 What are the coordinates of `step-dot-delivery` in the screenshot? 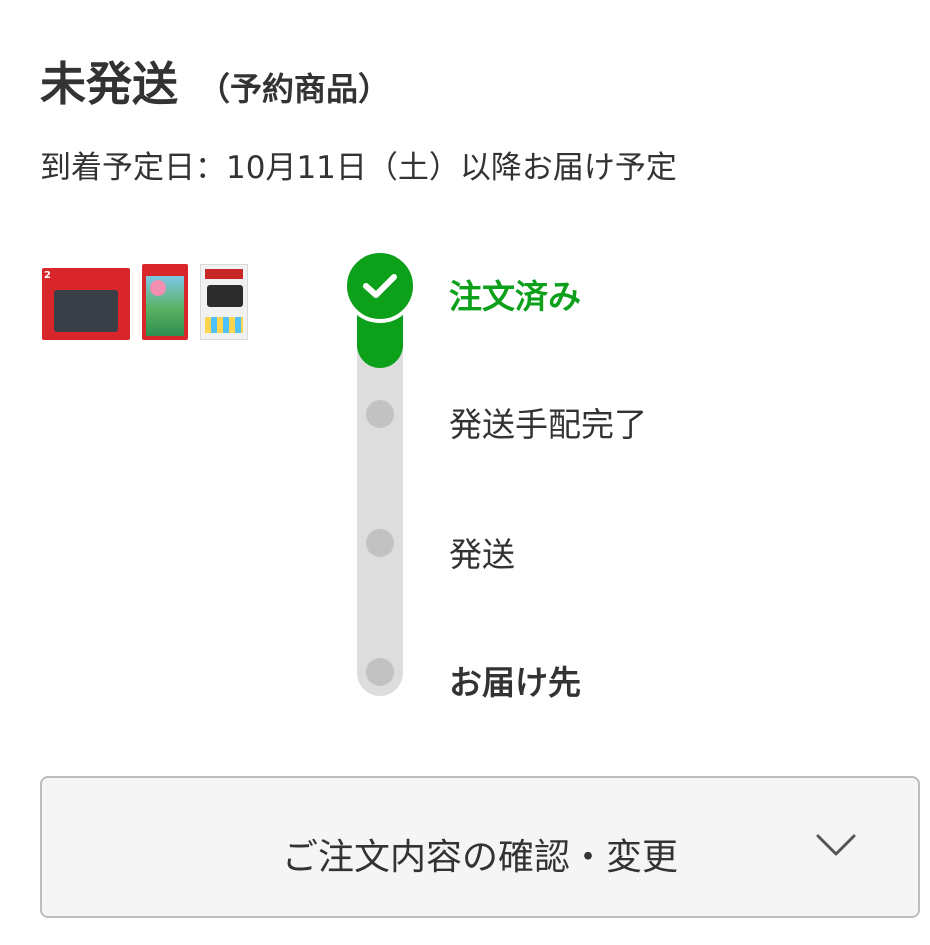 It's located at (380, 672).